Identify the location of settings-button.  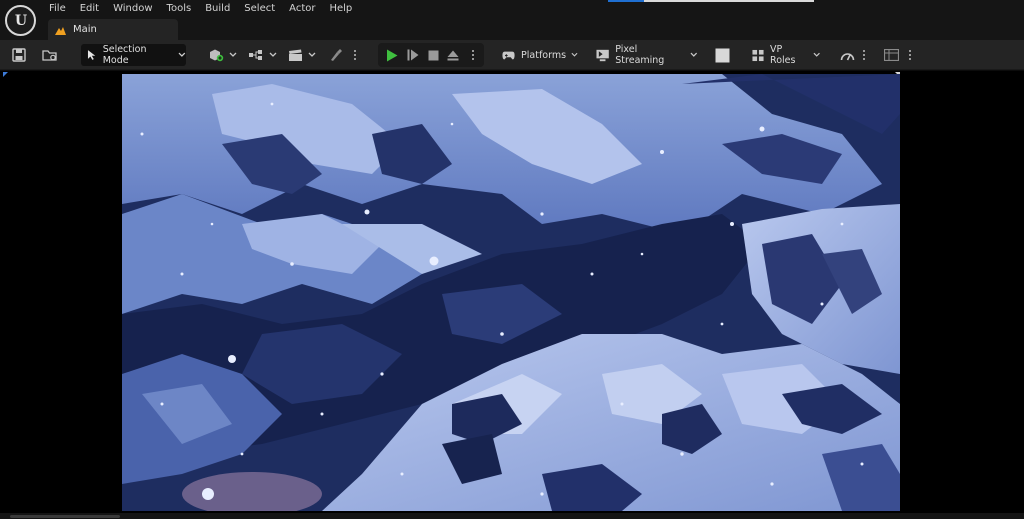
(891, 55).